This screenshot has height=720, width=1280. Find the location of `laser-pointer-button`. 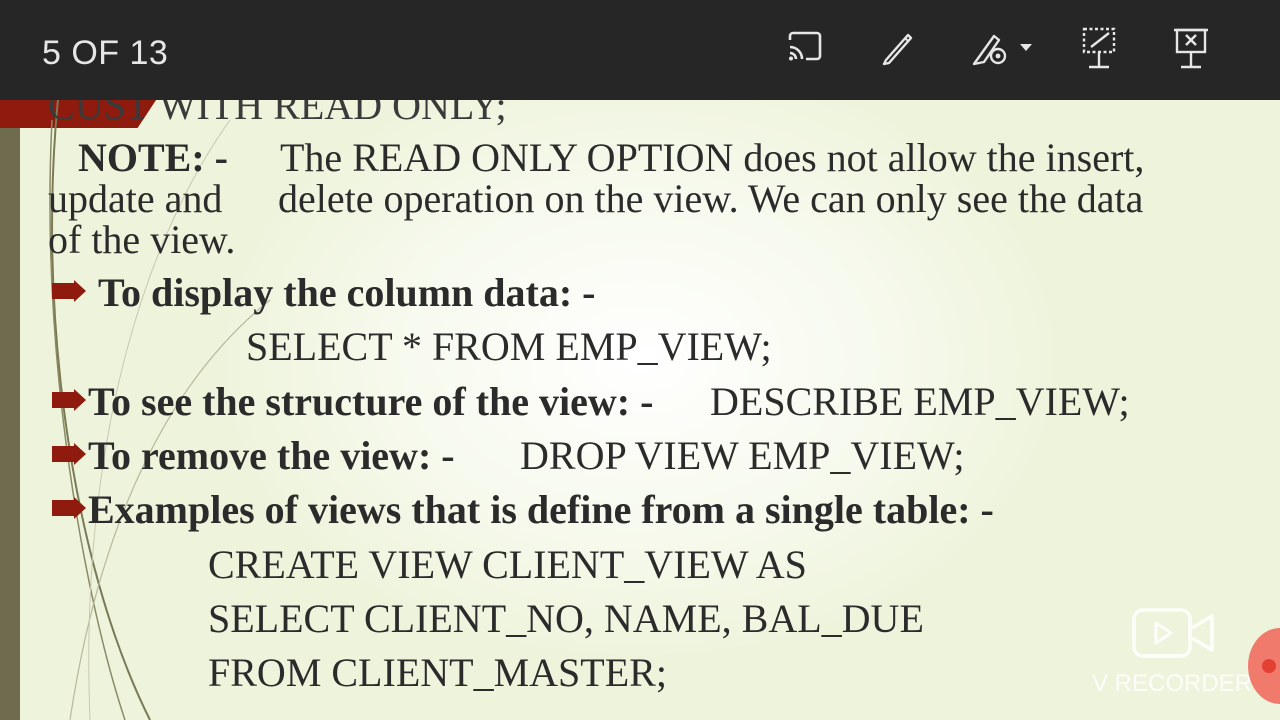

laser-pointer-button is located at coordinates (1003, 47).